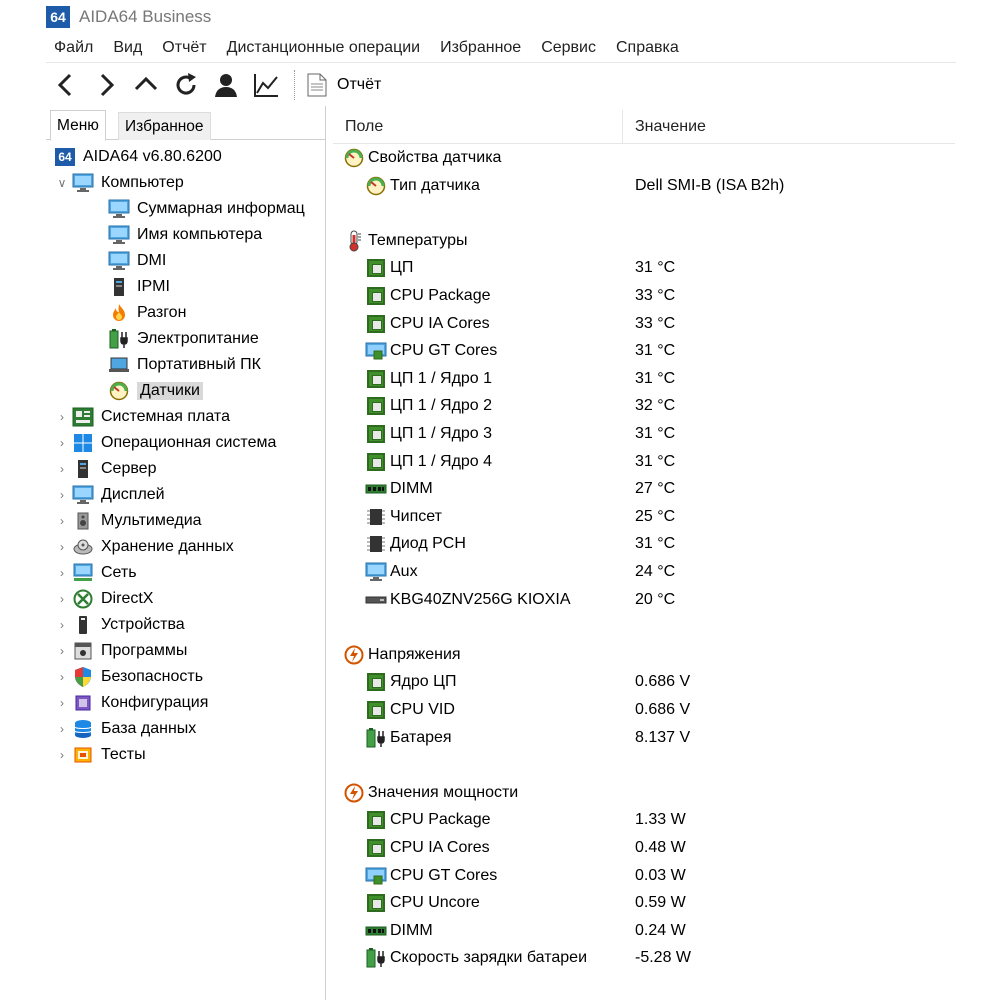 The width and height of the screenshot is (1000, 1000). What do you see at coordinates (121, 651) in the screenshot?
I see `tree-item-programs: › Программы` at bounding box center [121, 651].